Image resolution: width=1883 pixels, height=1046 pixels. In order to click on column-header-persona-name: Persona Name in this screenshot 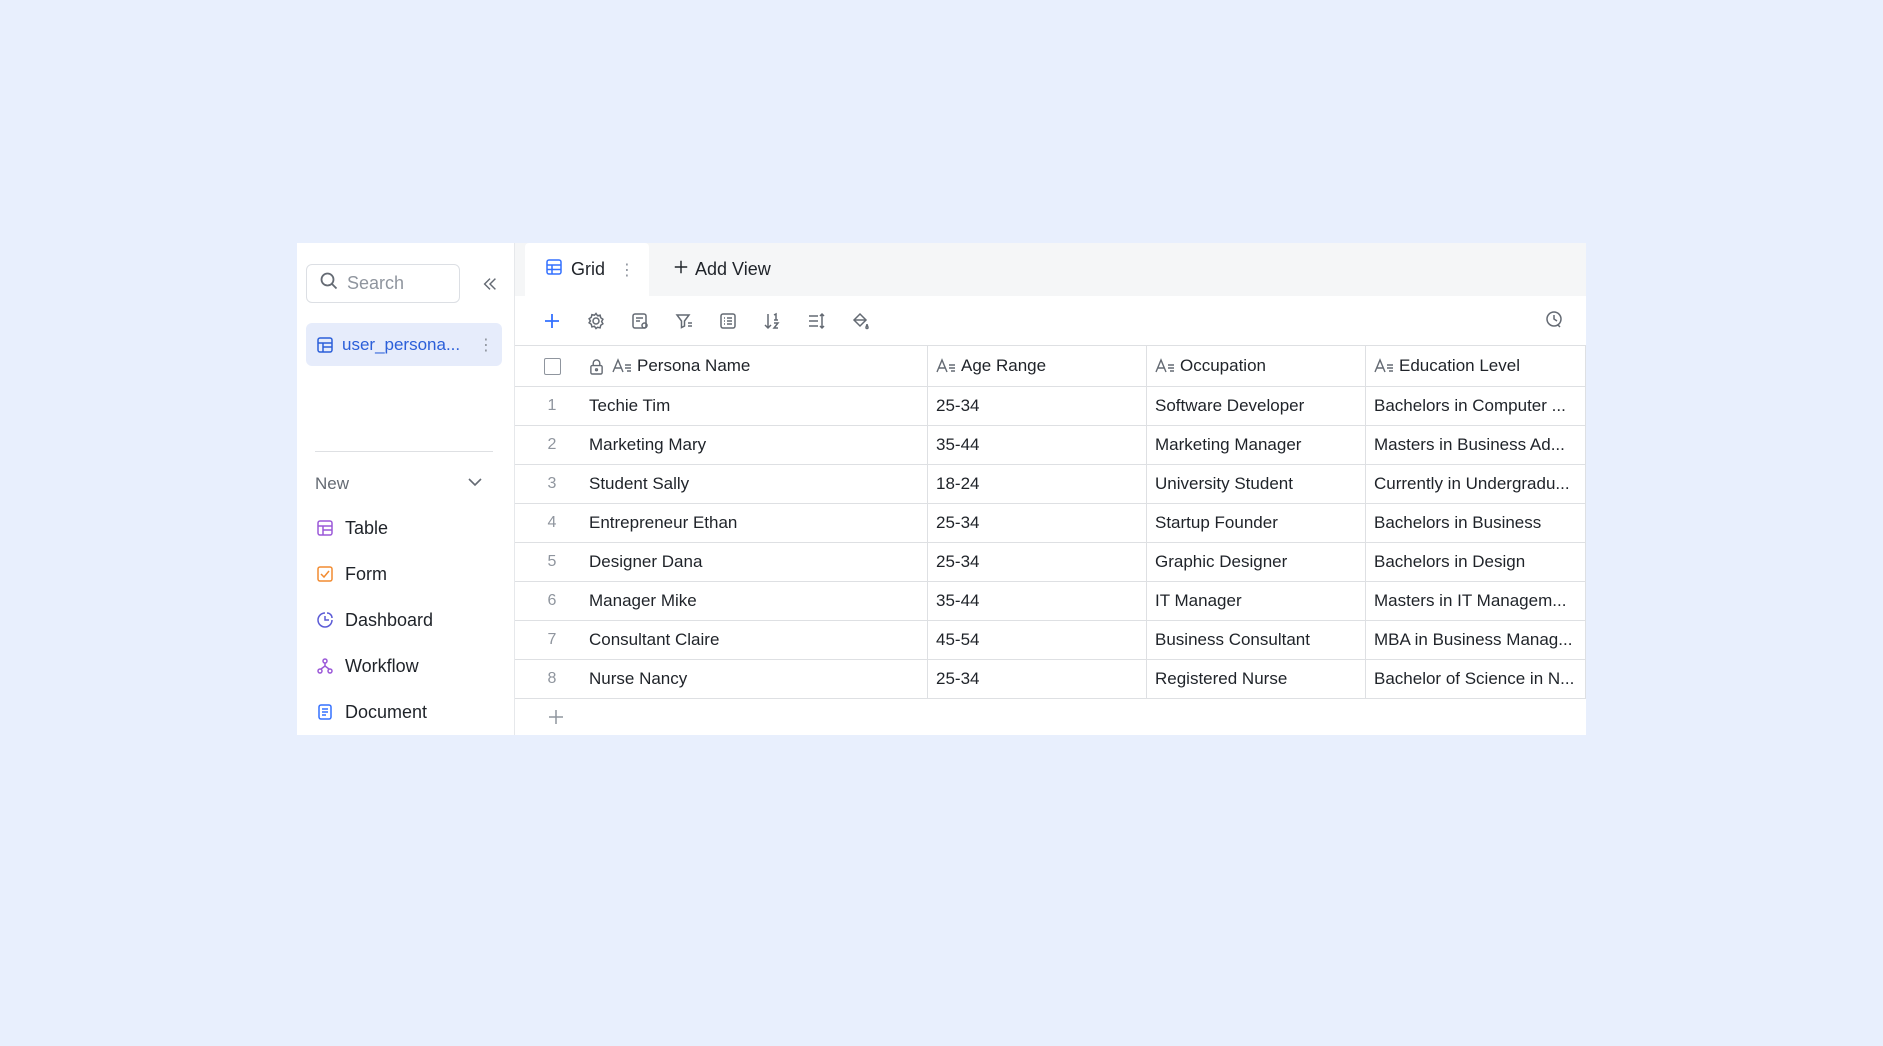, I will do `click(758, 366)`.